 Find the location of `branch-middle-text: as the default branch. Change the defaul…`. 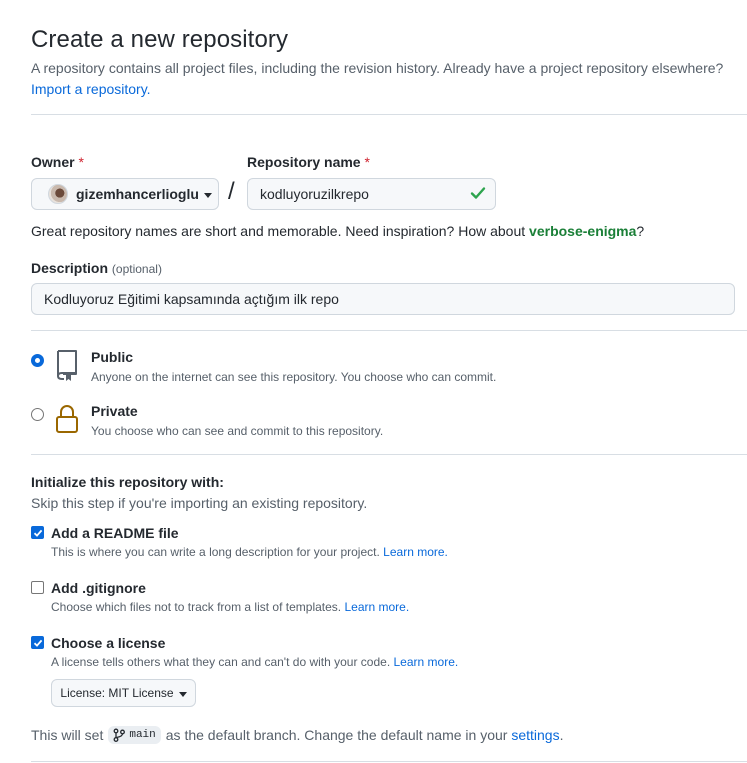

branch-middle-text: as the default branch. Change the defaul… is located at coordinates (336, 735).